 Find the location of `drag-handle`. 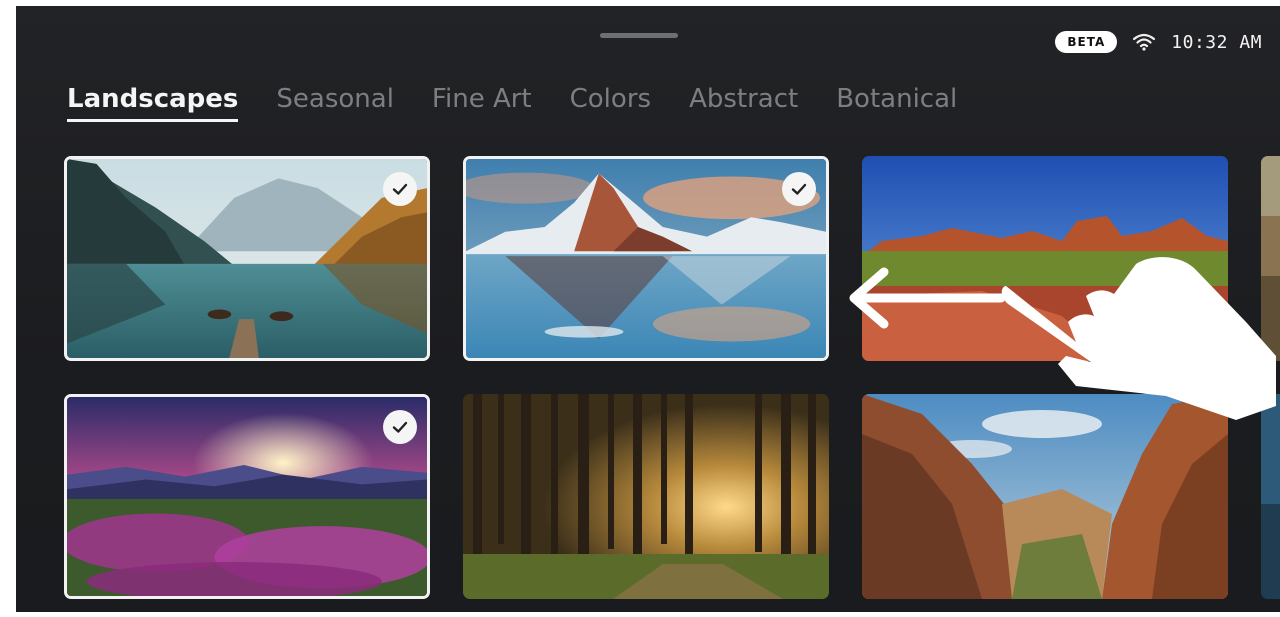

drag-handle is located at coordinates (639, 35).